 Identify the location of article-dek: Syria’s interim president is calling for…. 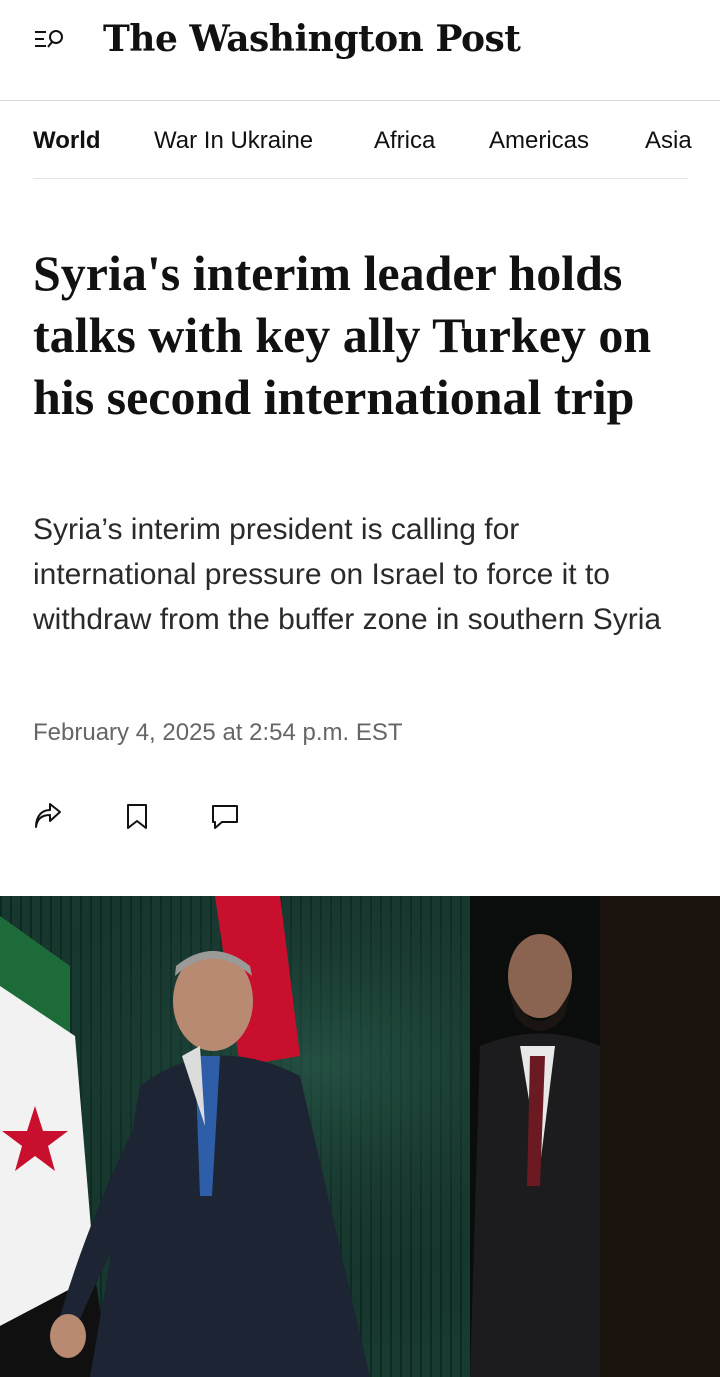
(347, 574).